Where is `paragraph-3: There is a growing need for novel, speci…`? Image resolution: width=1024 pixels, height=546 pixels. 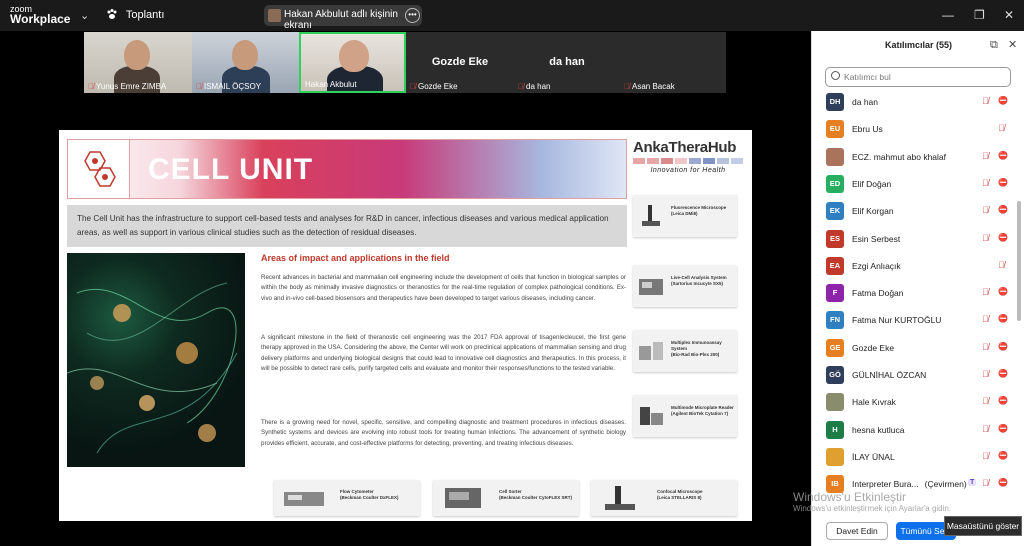
paragraph-3: There is a growing need for novel, speci… is located at coordinates (443, 433).